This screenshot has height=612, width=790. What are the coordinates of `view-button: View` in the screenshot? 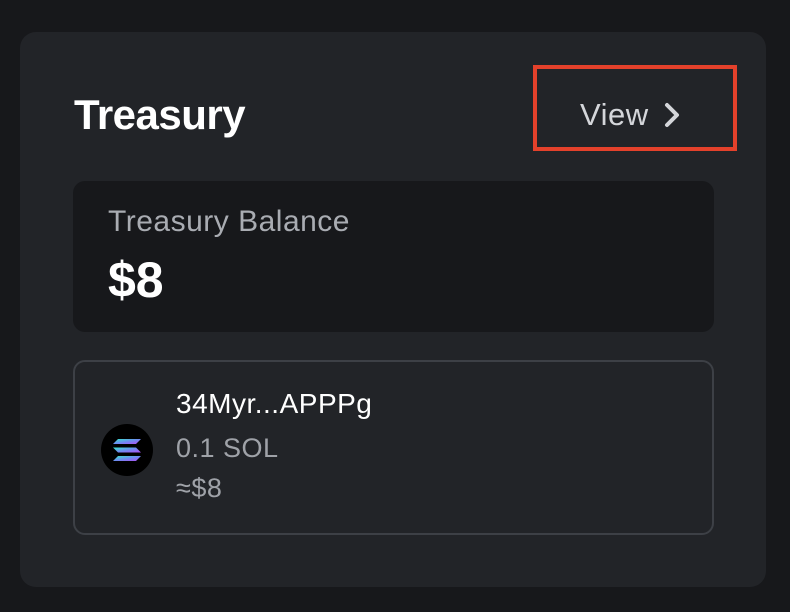 It's located at (630, 115).